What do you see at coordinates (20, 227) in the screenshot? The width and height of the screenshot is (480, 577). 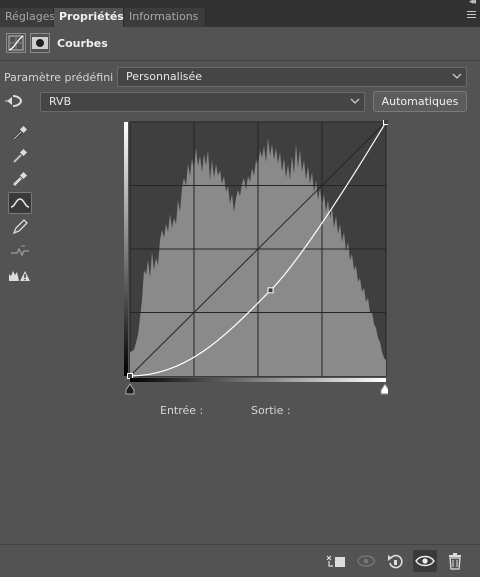 I see `pencil-draw-icon` at bounding box center [20, 227].